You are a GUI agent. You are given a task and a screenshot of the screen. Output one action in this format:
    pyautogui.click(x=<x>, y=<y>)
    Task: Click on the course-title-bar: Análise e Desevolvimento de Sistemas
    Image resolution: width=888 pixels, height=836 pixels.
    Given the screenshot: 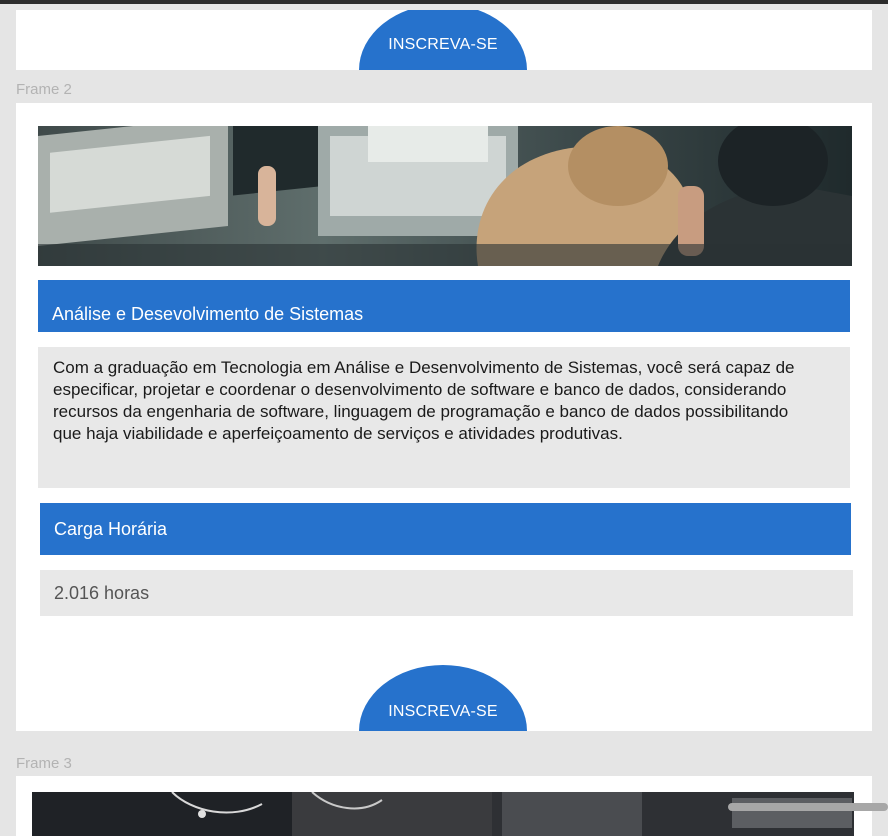 What is the action you would take?
    pyautogui.click(x=444, y=306)
    